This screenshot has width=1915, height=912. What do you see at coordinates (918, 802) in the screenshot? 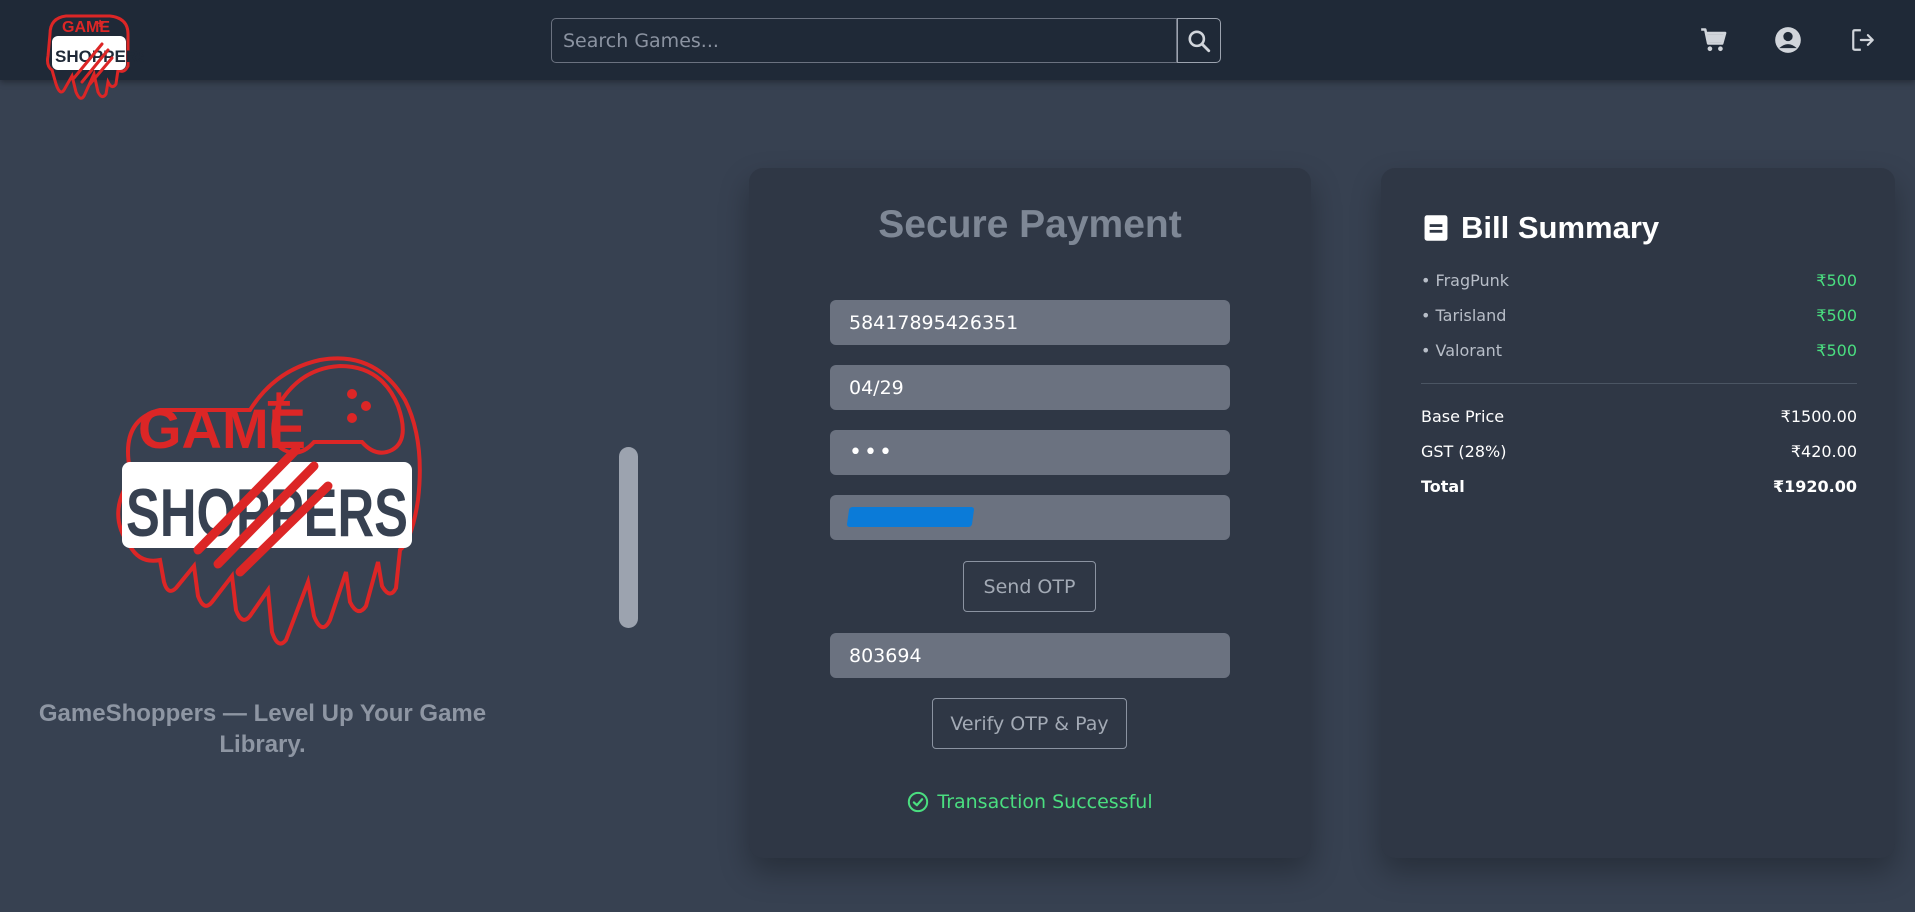
I see `check-circle-icon` at bounding box center [918, 802].